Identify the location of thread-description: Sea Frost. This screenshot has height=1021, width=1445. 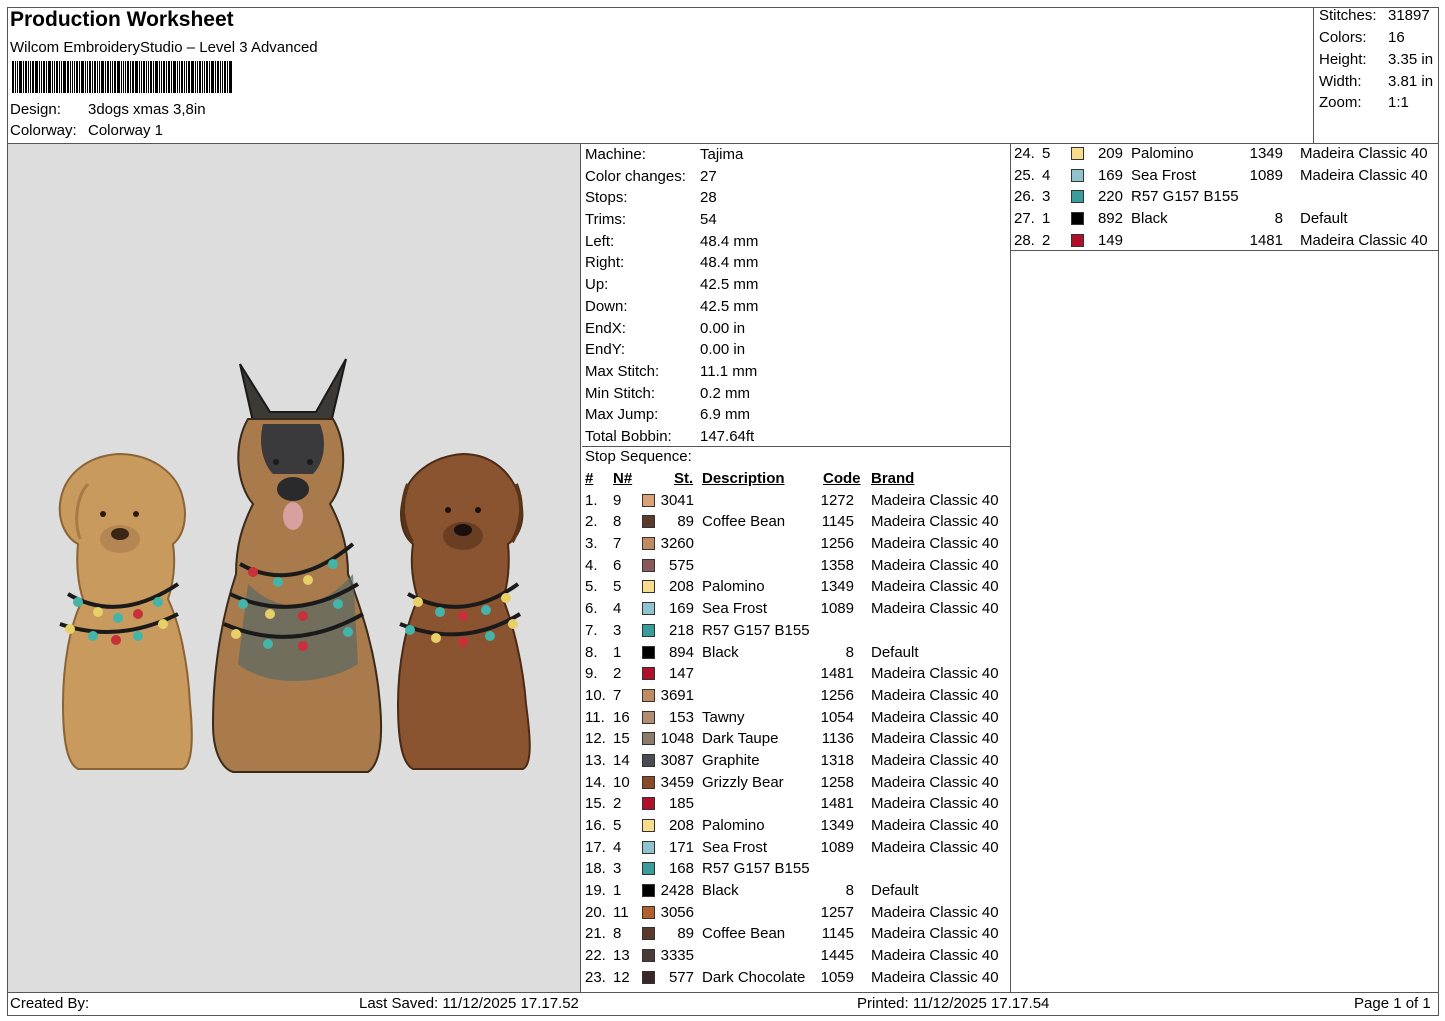
(735, 847).